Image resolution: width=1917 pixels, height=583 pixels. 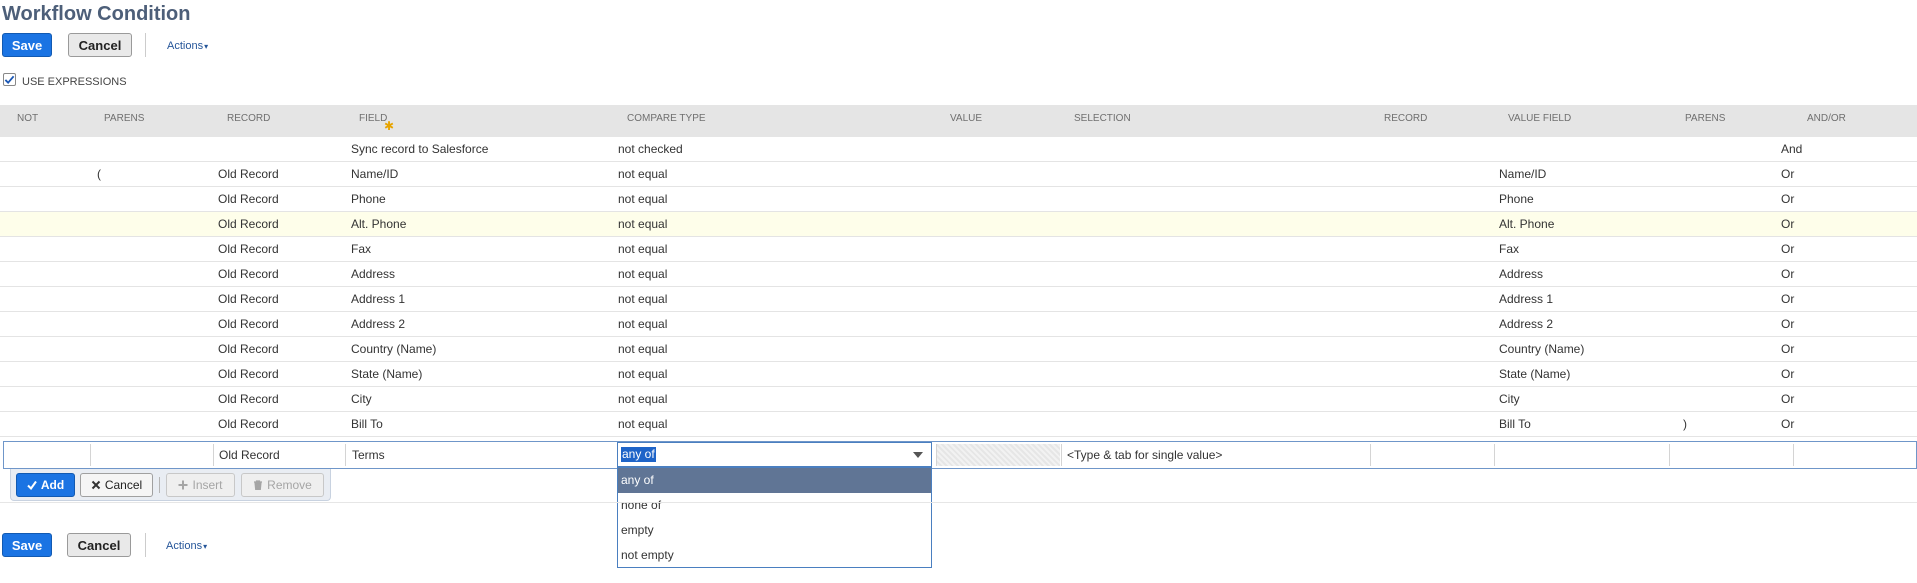 What do you see at coordinates (207, 485) in the screenshot?
I see `insert-row-label: Insert` at bounding box center [207, 485].